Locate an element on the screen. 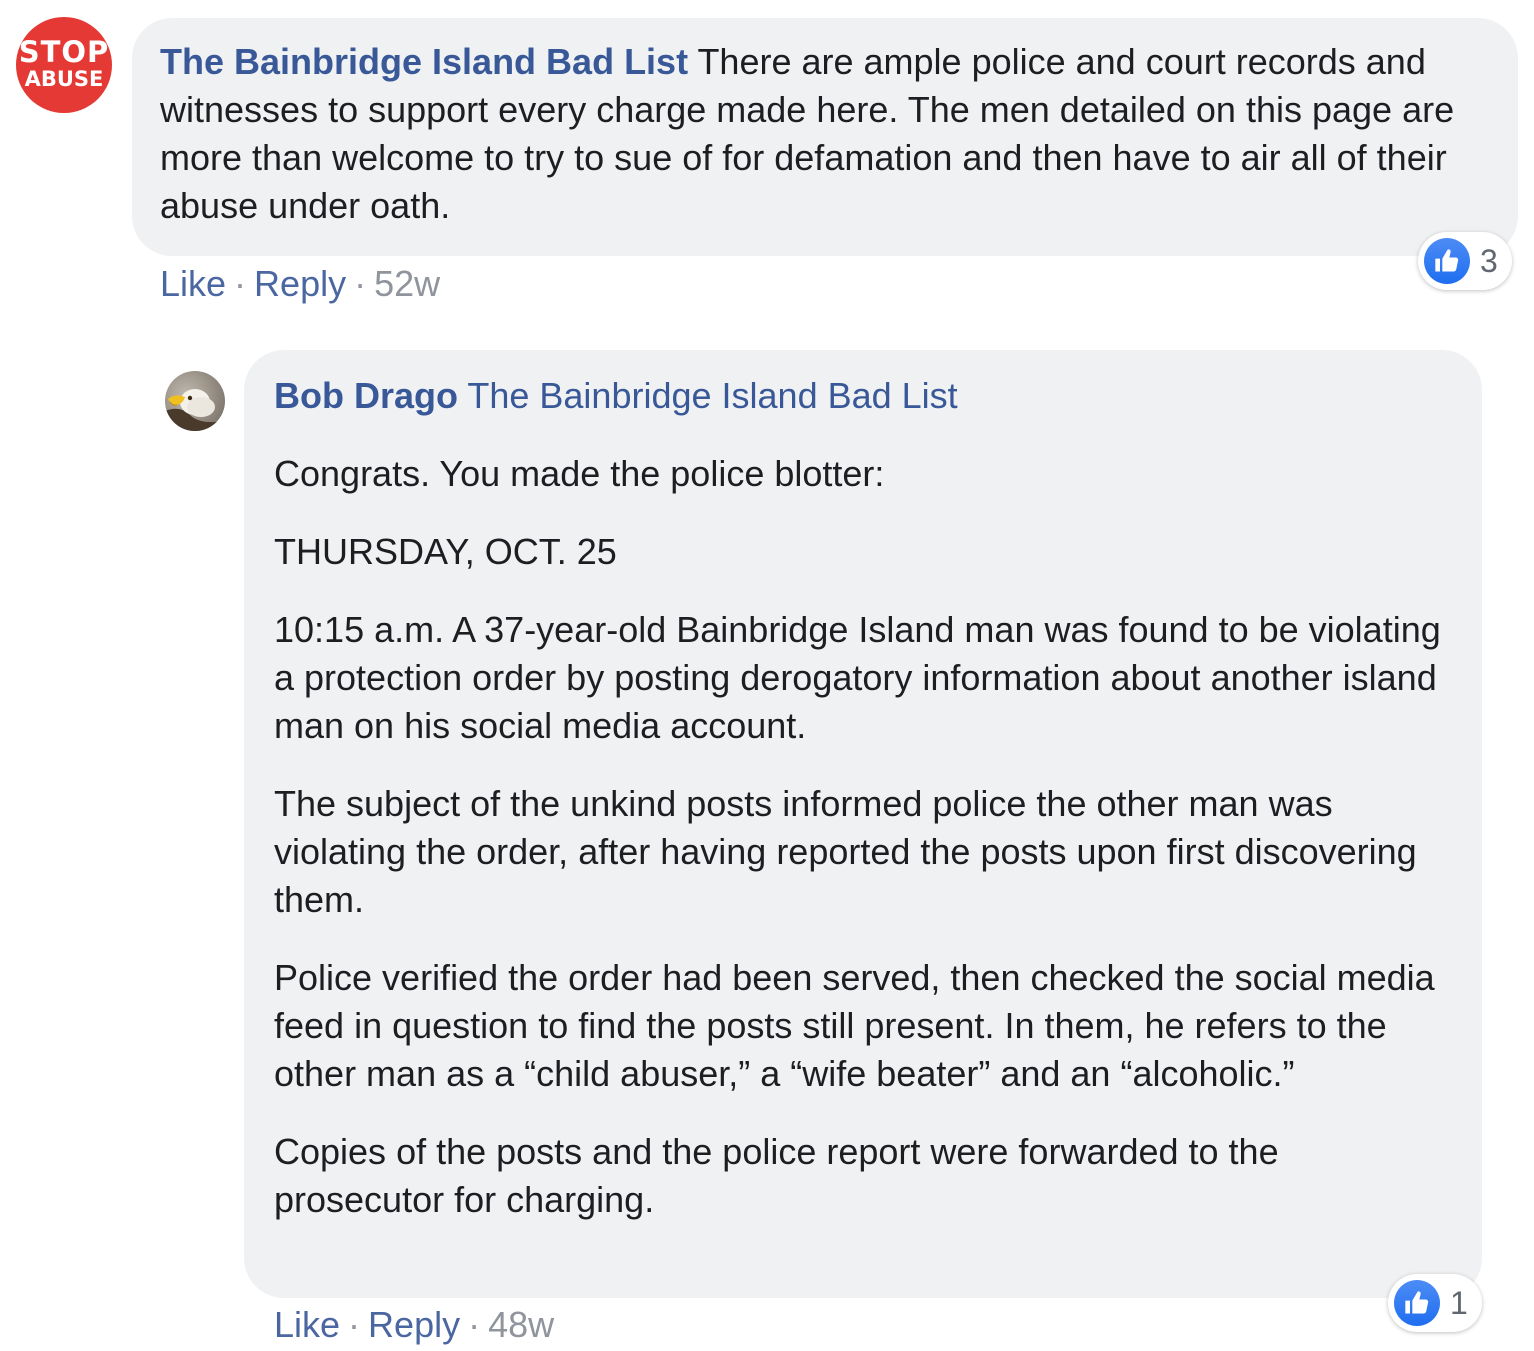  reaction-summary: 3 is located at coordinates (1465, 261).